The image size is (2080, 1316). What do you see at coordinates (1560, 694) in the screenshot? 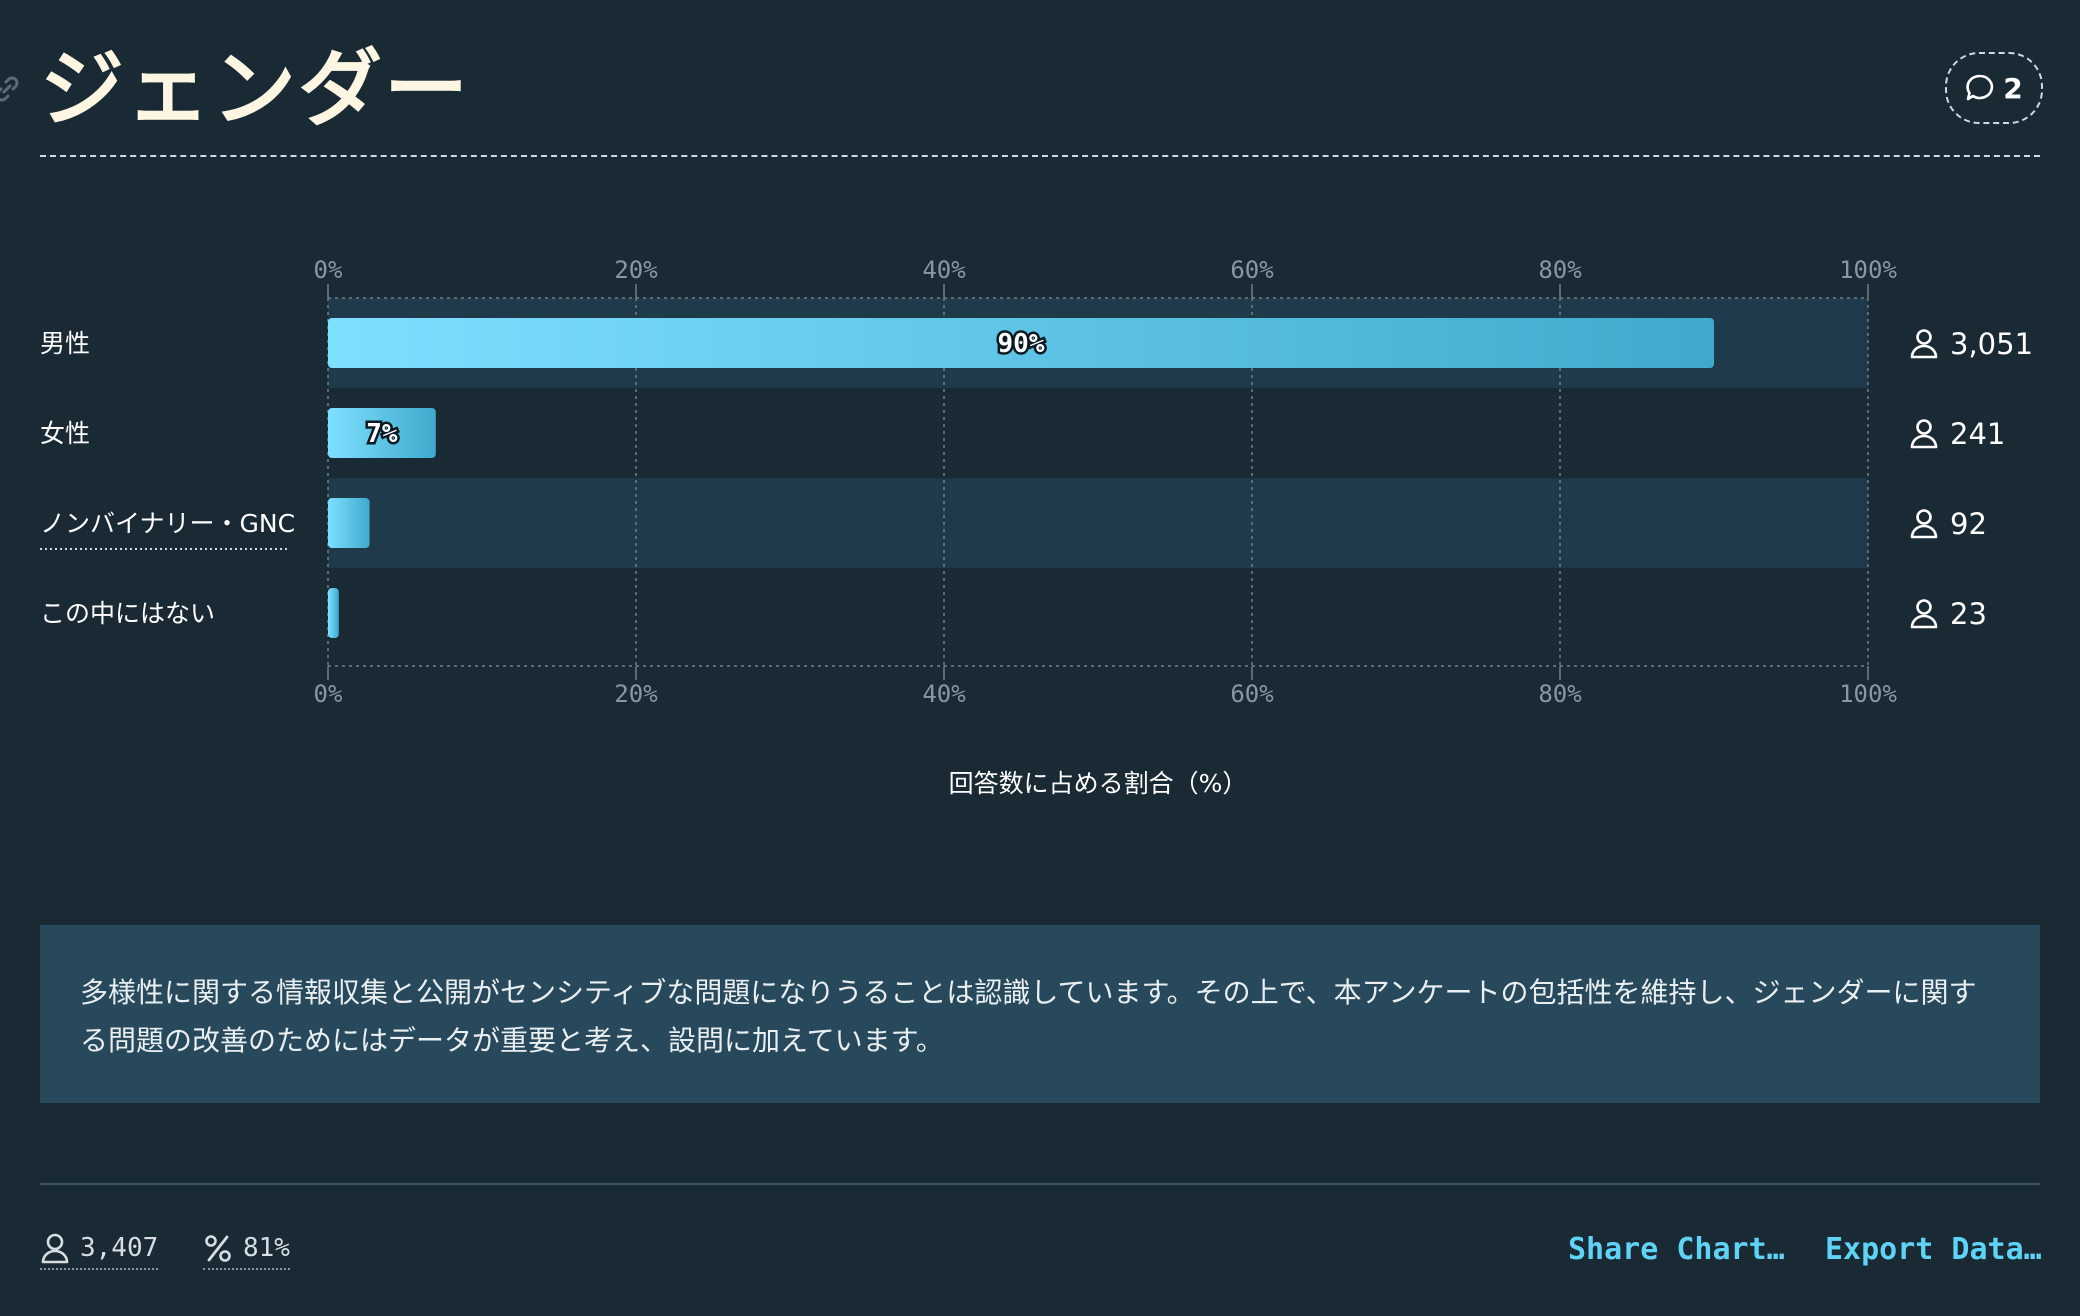
I see `x-tick-label-bottom: 80%` at bounding box center [1560, 694].